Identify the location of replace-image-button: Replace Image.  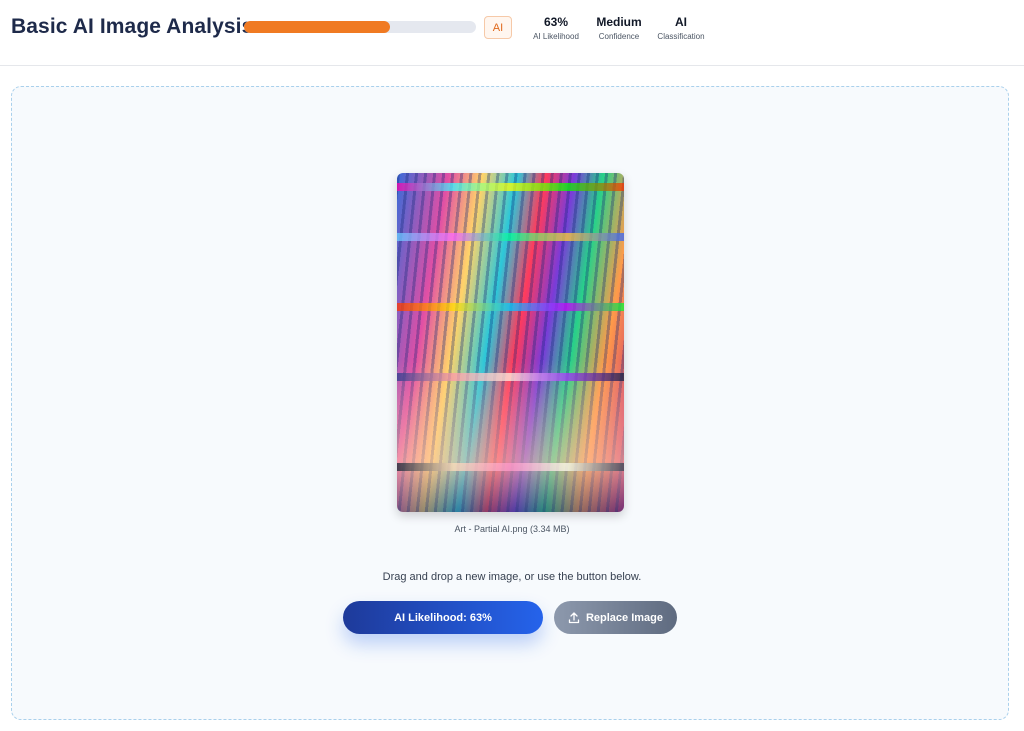
(615, 617).